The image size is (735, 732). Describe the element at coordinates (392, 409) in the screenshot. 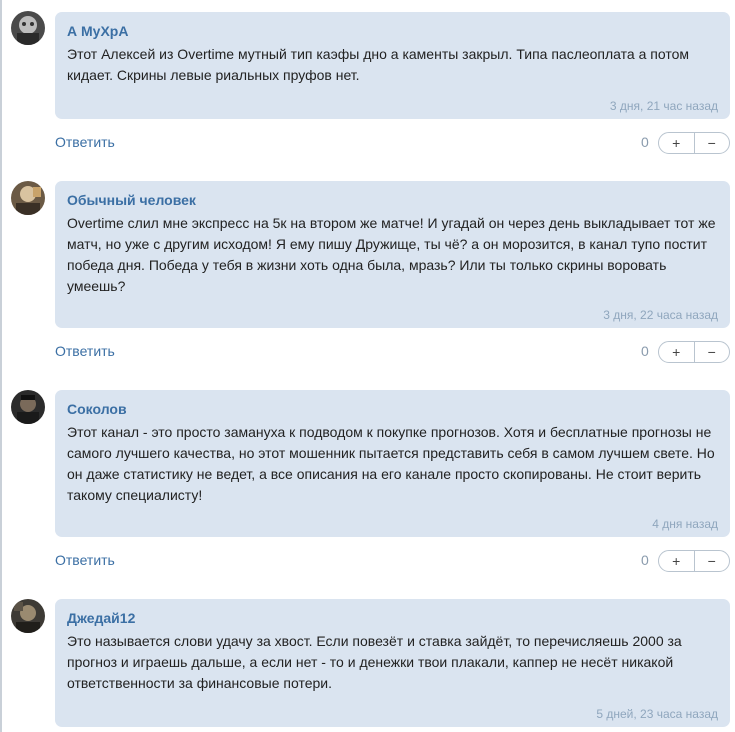

I see `comment-author: Соколов` at that location.